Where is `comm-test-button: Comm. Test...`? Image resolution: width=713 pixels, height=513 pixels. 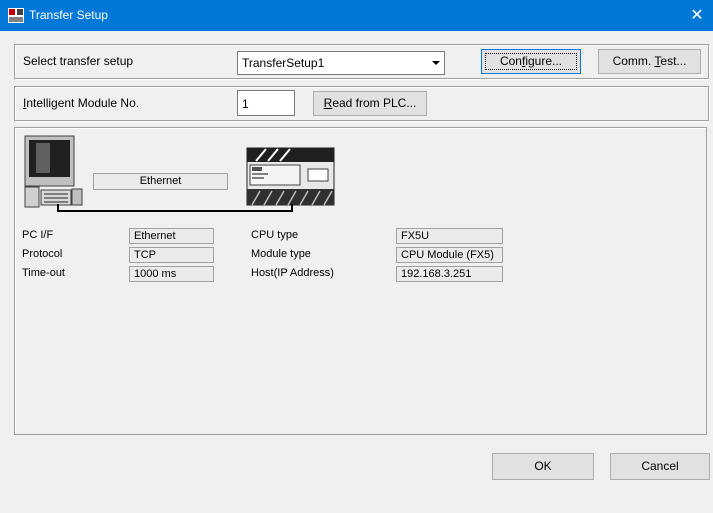 comm-test-button: Comm. Test... is located at coordinates (649, 61).